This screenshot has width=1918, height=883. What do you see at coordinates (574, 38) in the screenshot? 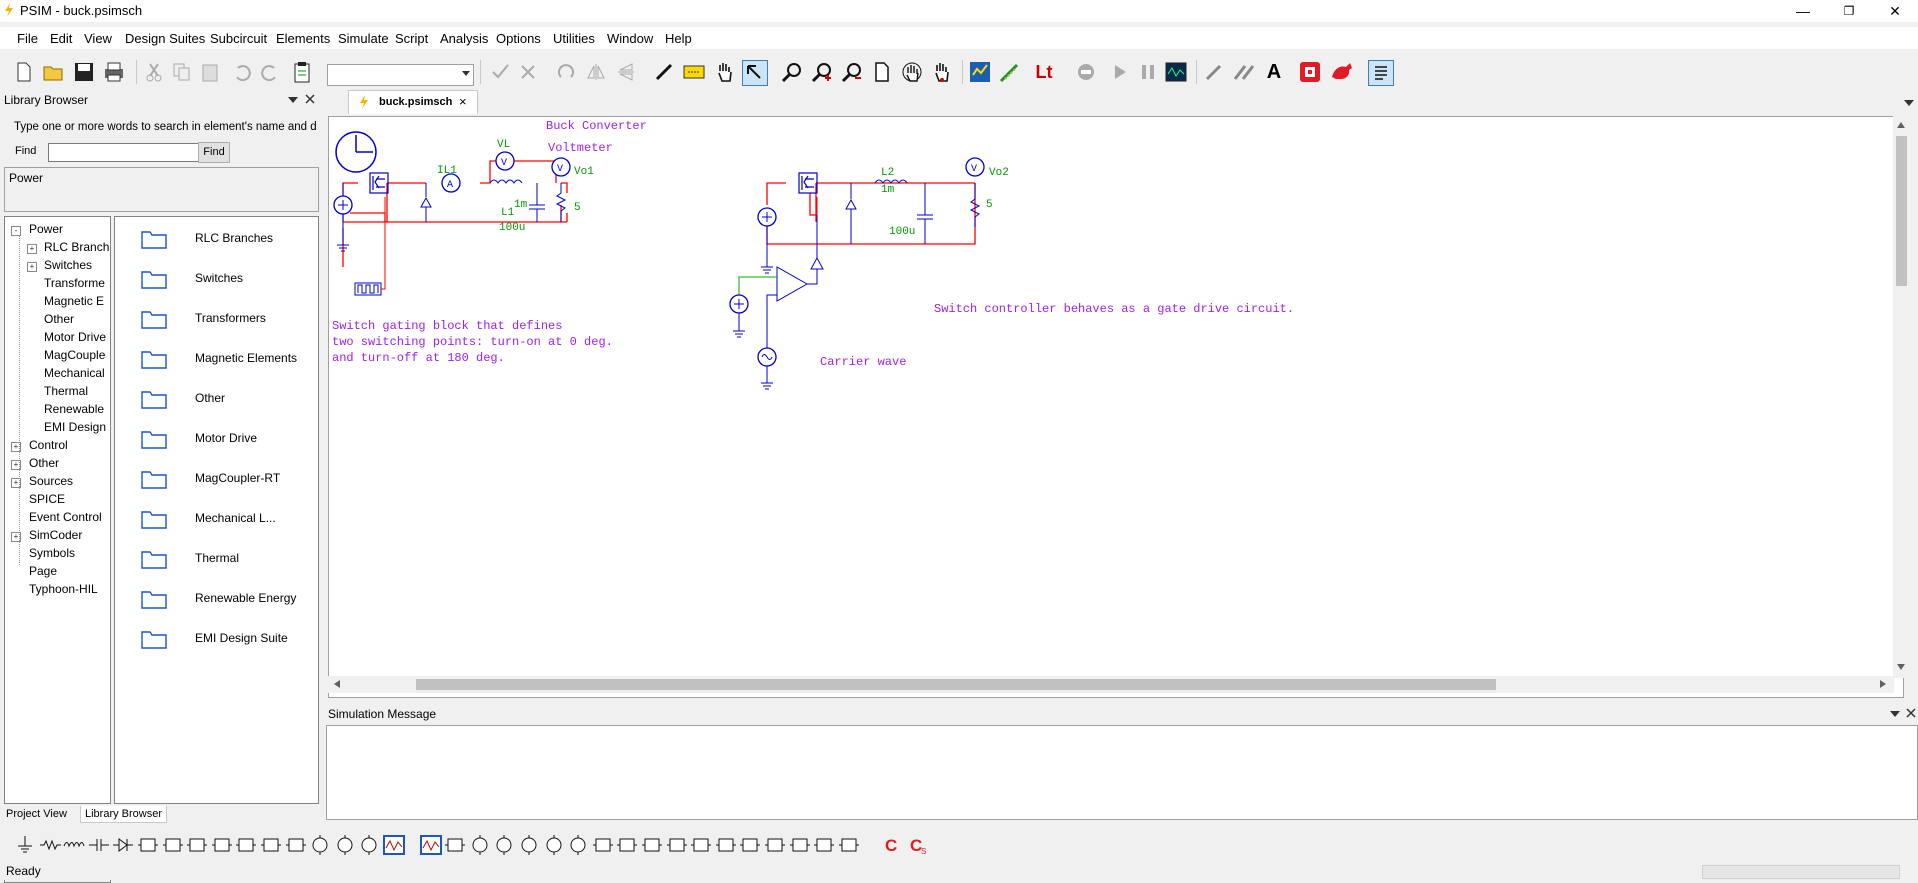
I see `menu-utilities: Utilities` at bounding box center [574, 38].